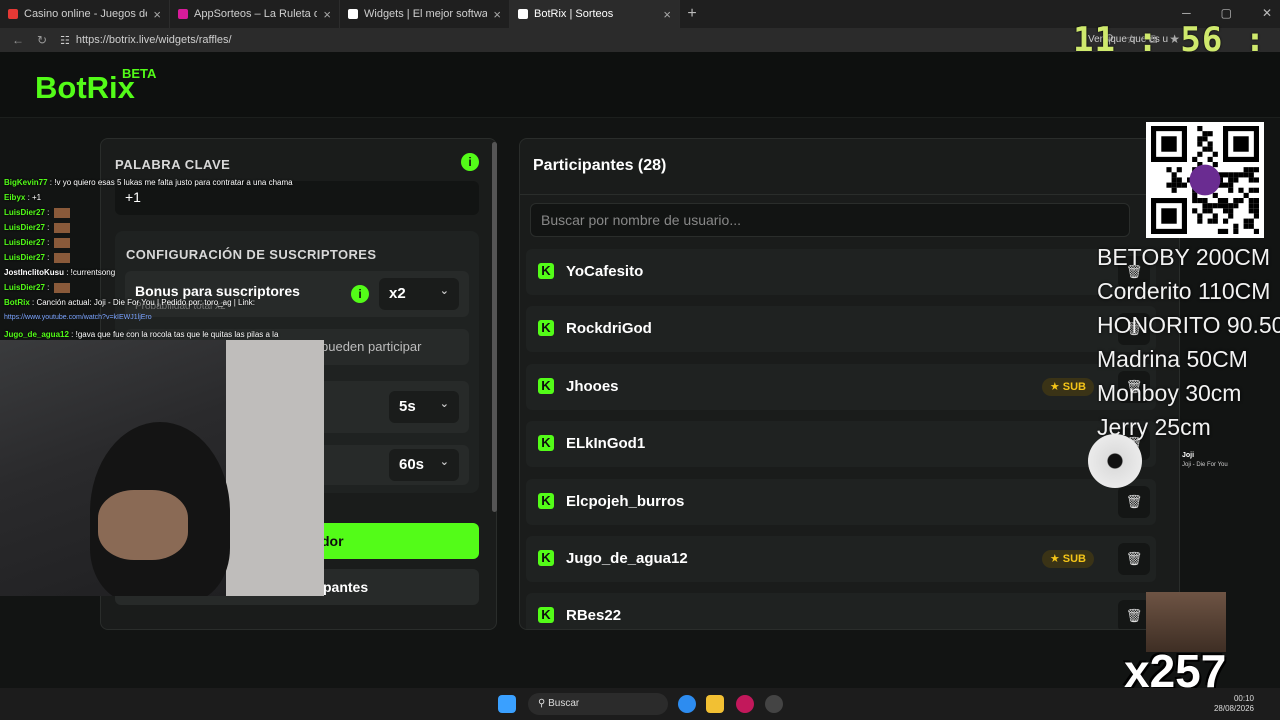 This screenshot has width=1280, height=720. Describe the element at coordinates (407, 406) in the screenshot. I see `timer-value-1: 5s` at that location.